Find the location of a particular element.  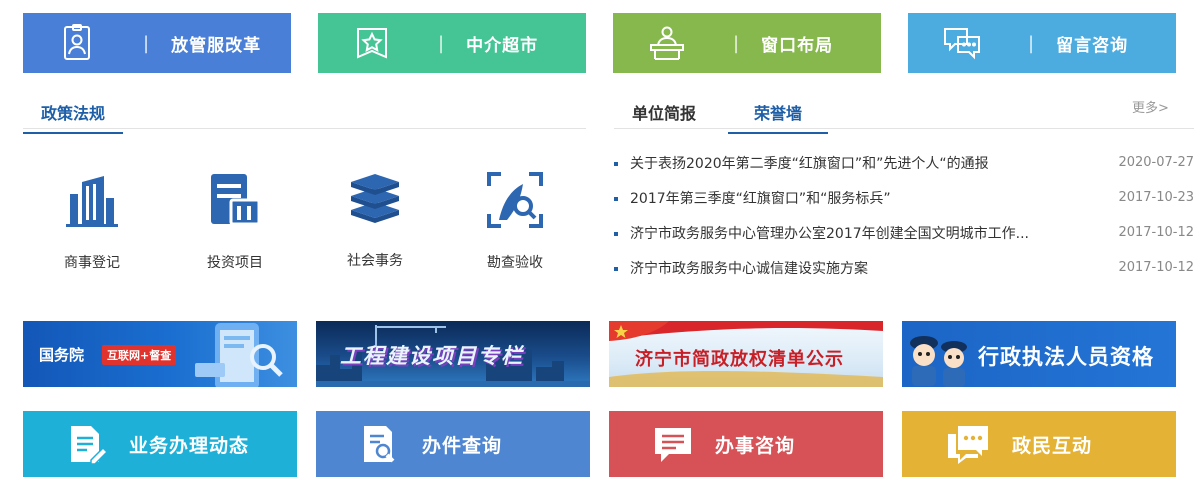

star-ribbon-icon is located at coordinates (372, 43).